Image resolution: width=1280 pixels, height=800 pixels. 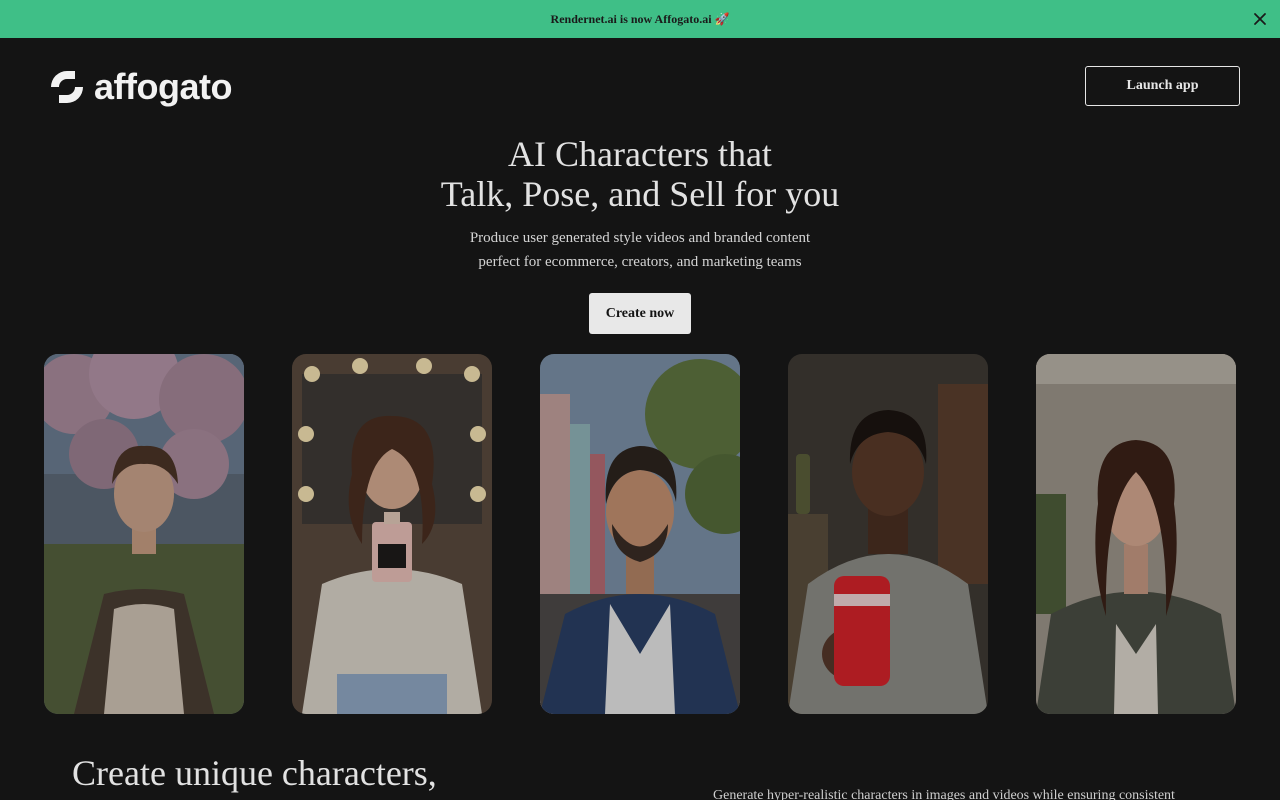 What do you see at coordinates (1162, 86) in the screenshot?
I see `launch-app-button: Launch app` at bounding box center [1162, 86].